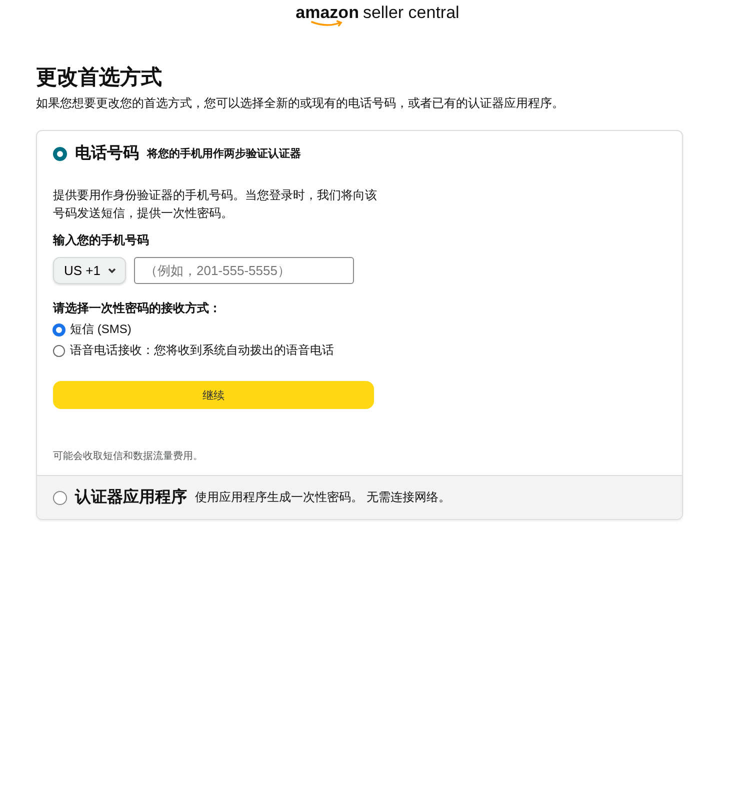  Describe the element at coordinates (322, 497) in the screenshot. I see `method-subtitle: 使用应用程序生成一次性密码。 无需连接网络。` at that location.